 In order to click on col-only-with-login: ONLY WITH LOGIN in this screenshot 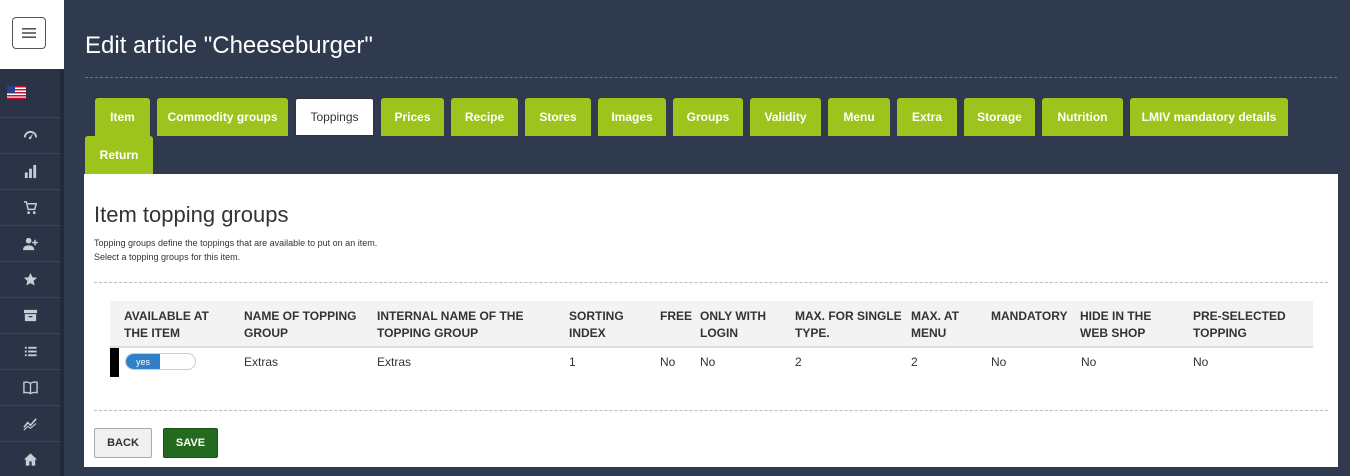, I will do `click(733, 324)`.